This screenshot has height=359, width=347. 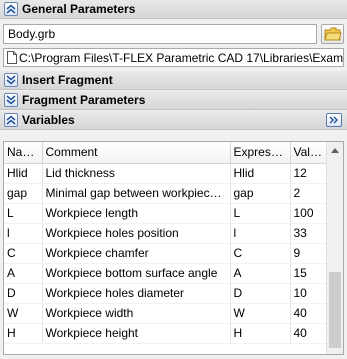 I want to click on section-title: Fragment Parameters, so click(x=84, y=100).